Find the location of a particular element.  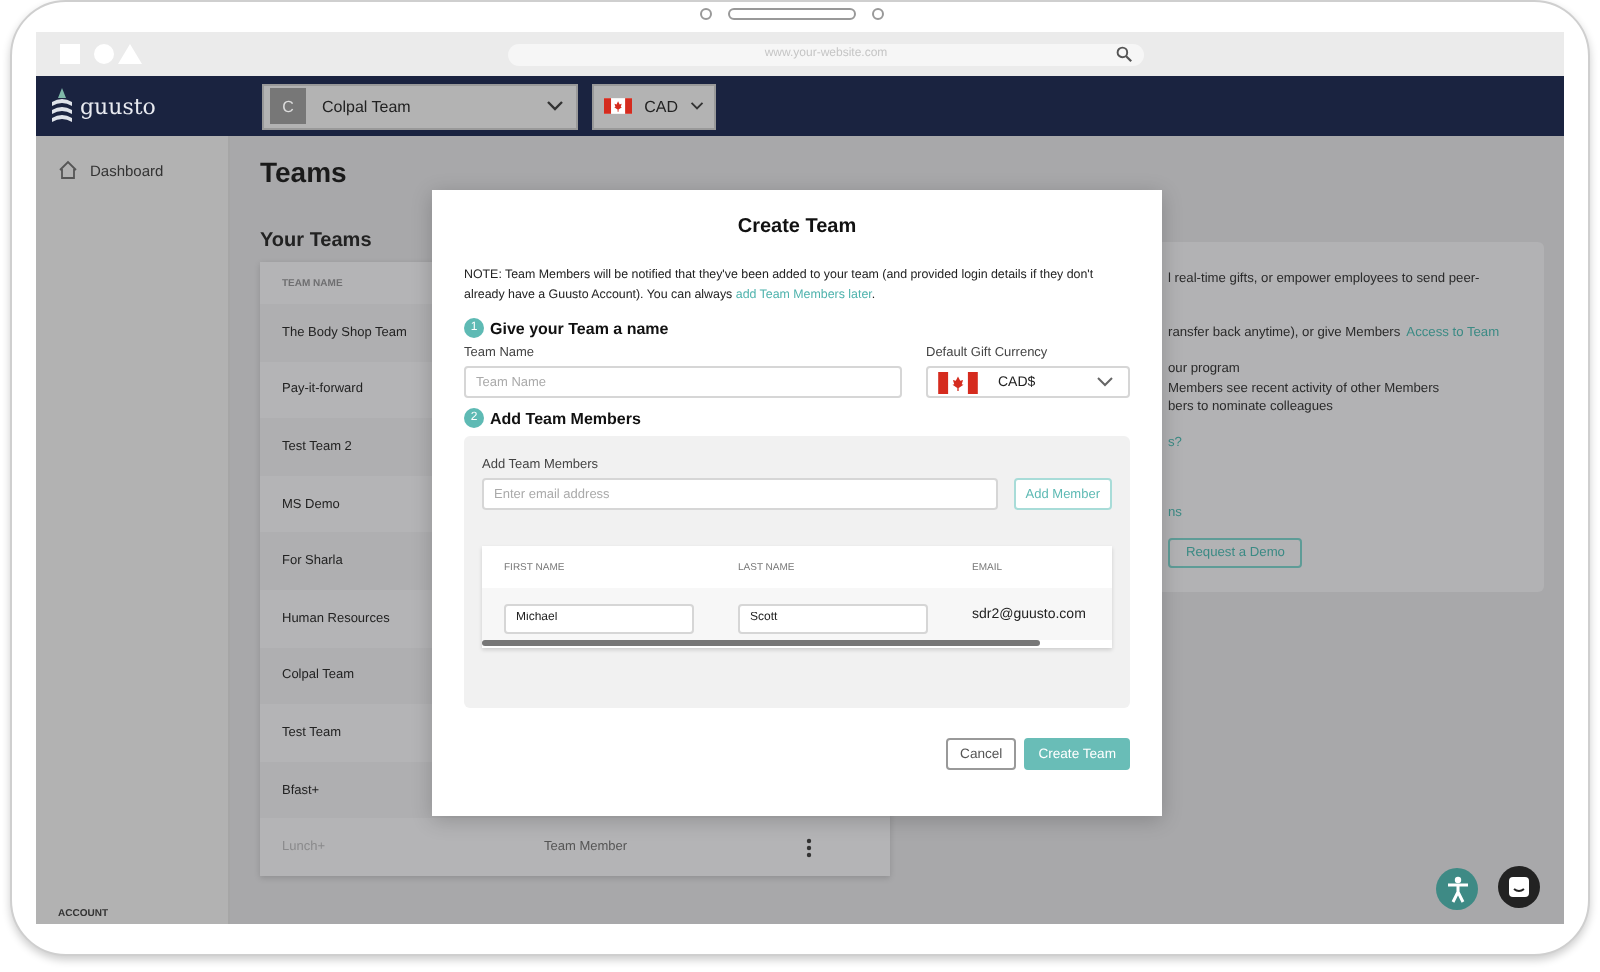

step-title: Give your Team a name is located at coordinates (579, 328).